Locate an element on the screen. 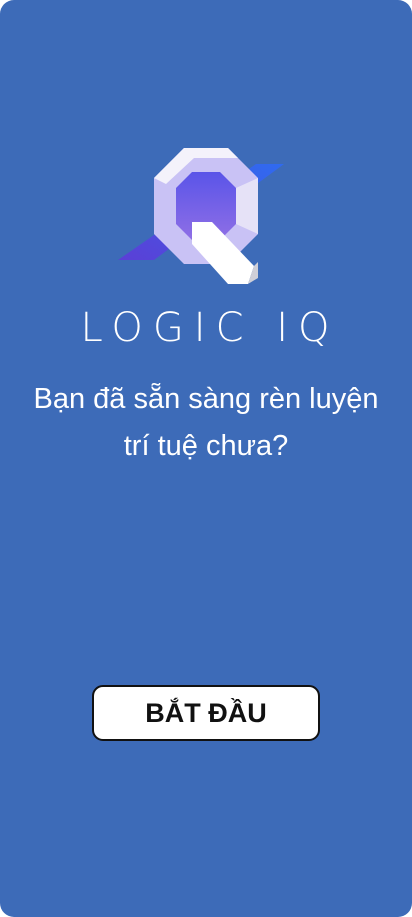 This screenshot has width=412, height=917. logic-iq-logo-icon is located at coordinates (206, 214).